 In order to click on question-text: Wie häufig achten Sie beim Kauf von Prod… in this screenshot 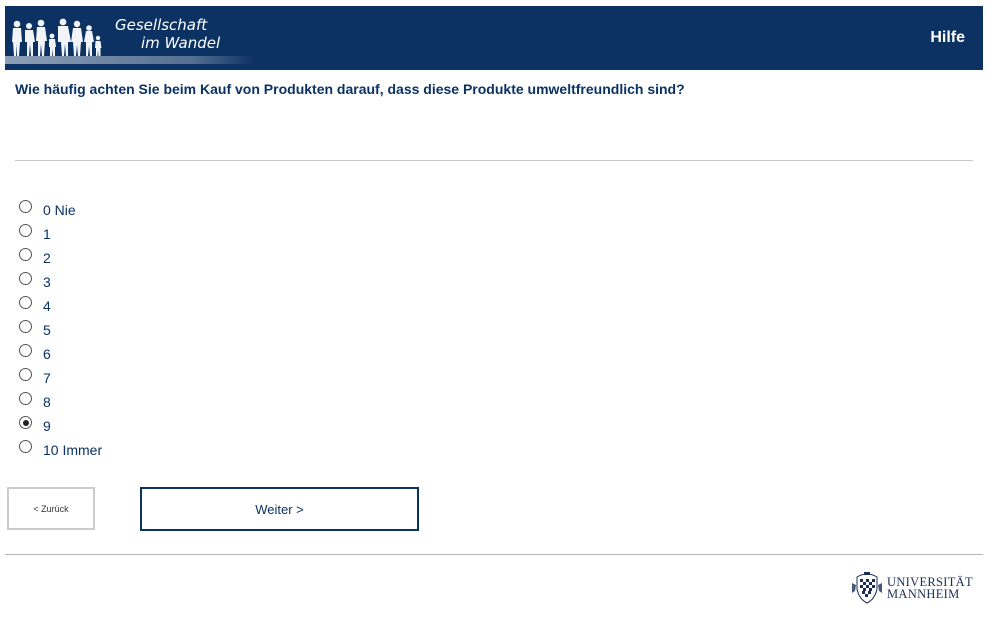, I will do `click(350, 89)`.